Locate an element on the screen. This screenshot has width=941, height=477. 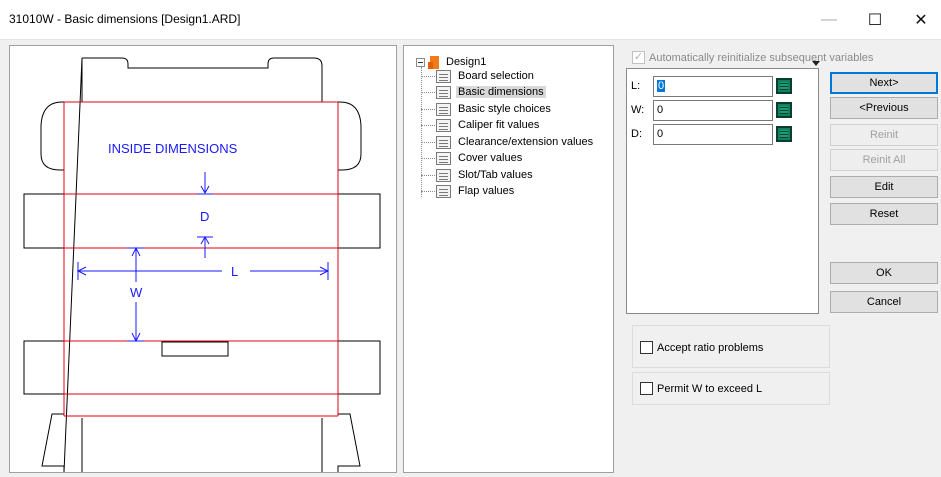
minimize-icon: — is located at coordinates (829, 19).